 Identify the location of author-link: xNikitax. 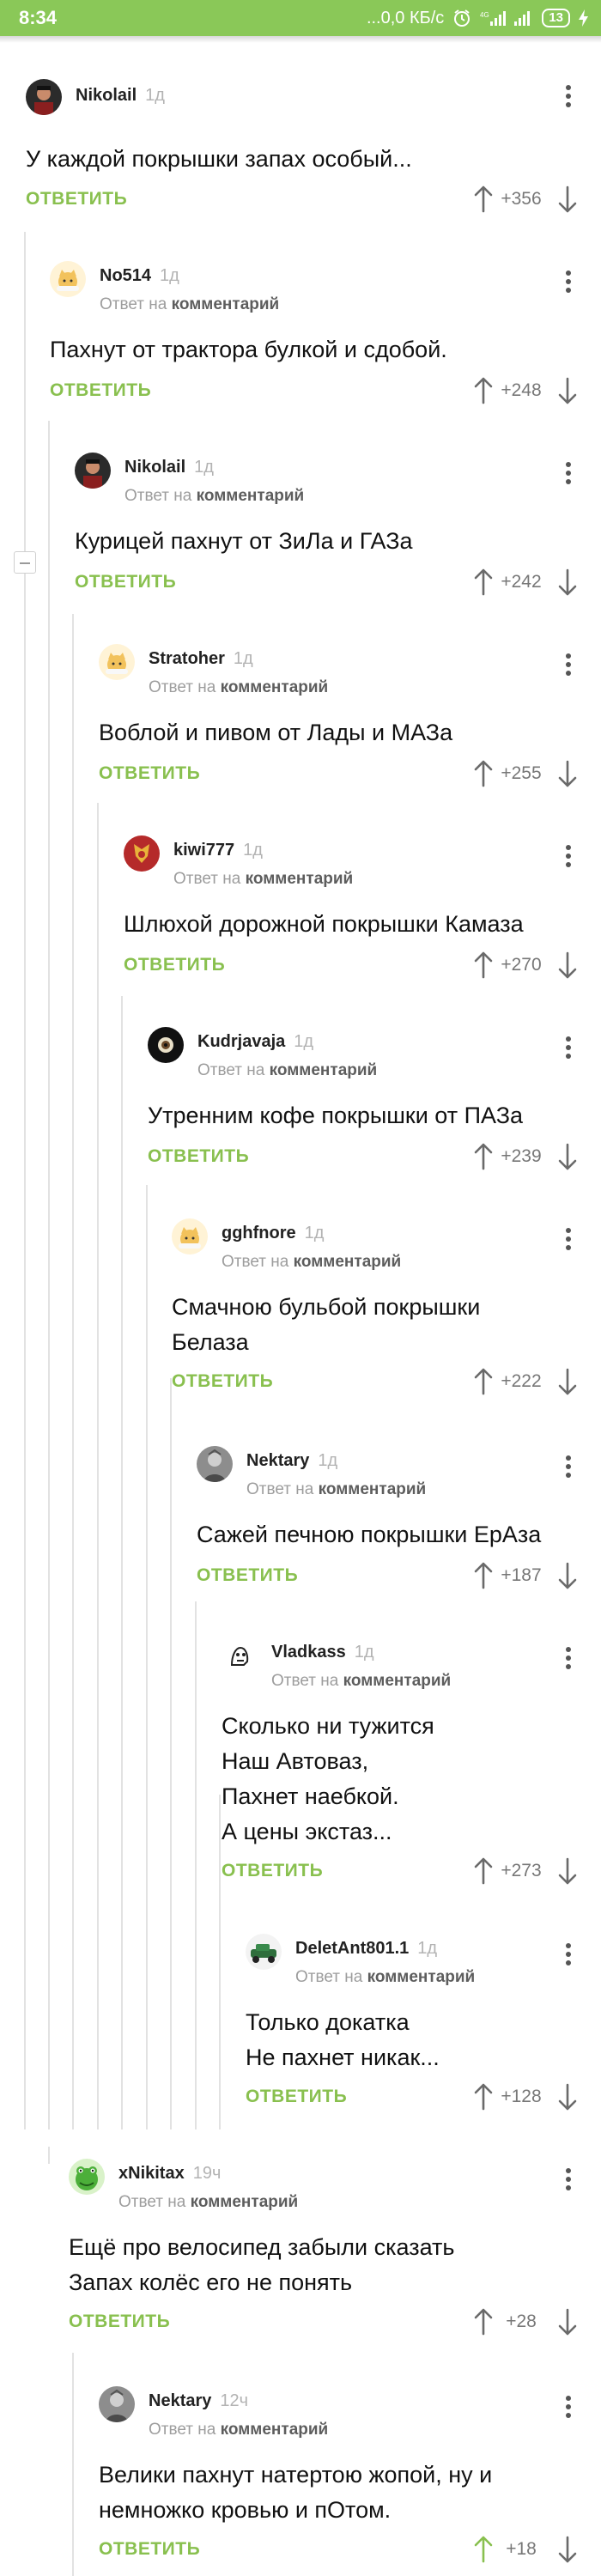
(151, 2173).